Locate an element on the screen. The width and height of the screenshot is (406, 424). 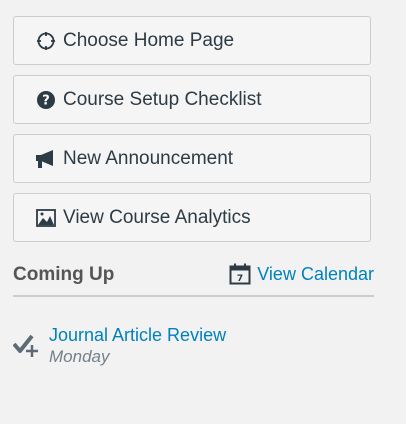
megaphone-icon is located at coordinates (46, 159).